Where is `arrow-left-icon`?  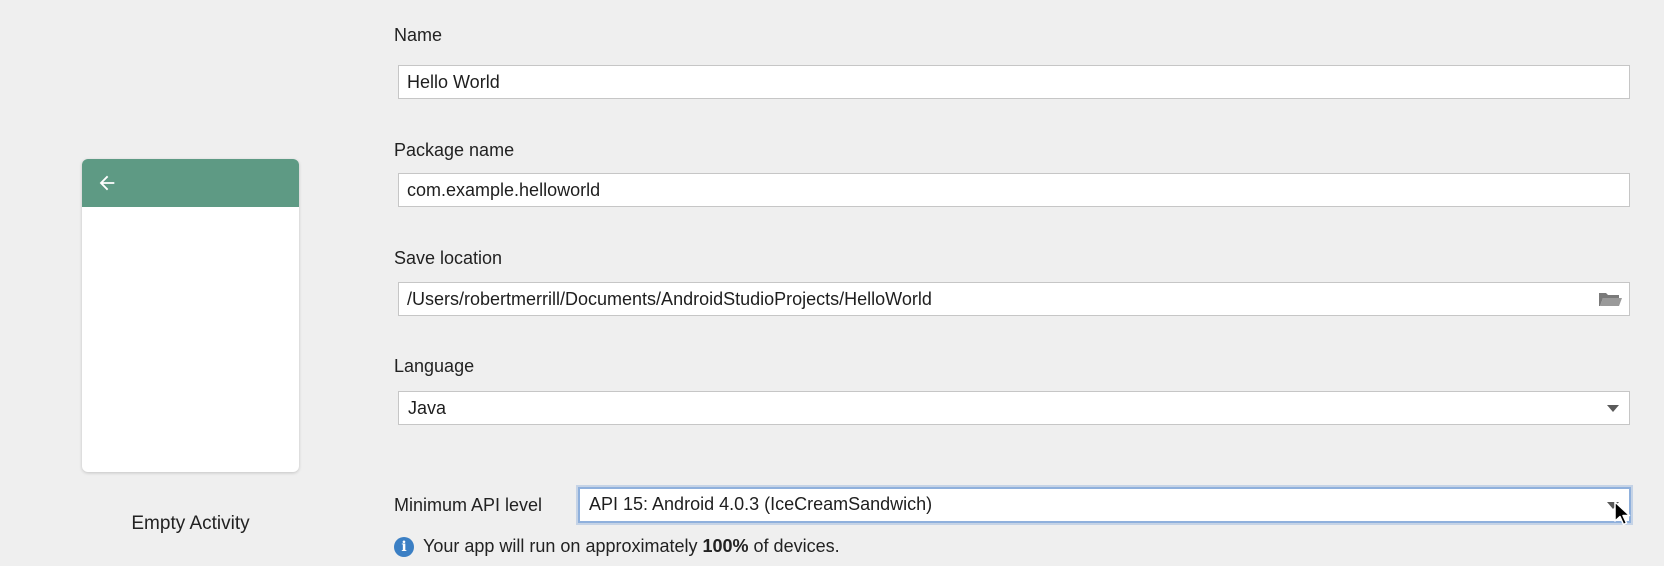 arrow-left-icon is located at coordinates (107, 183).